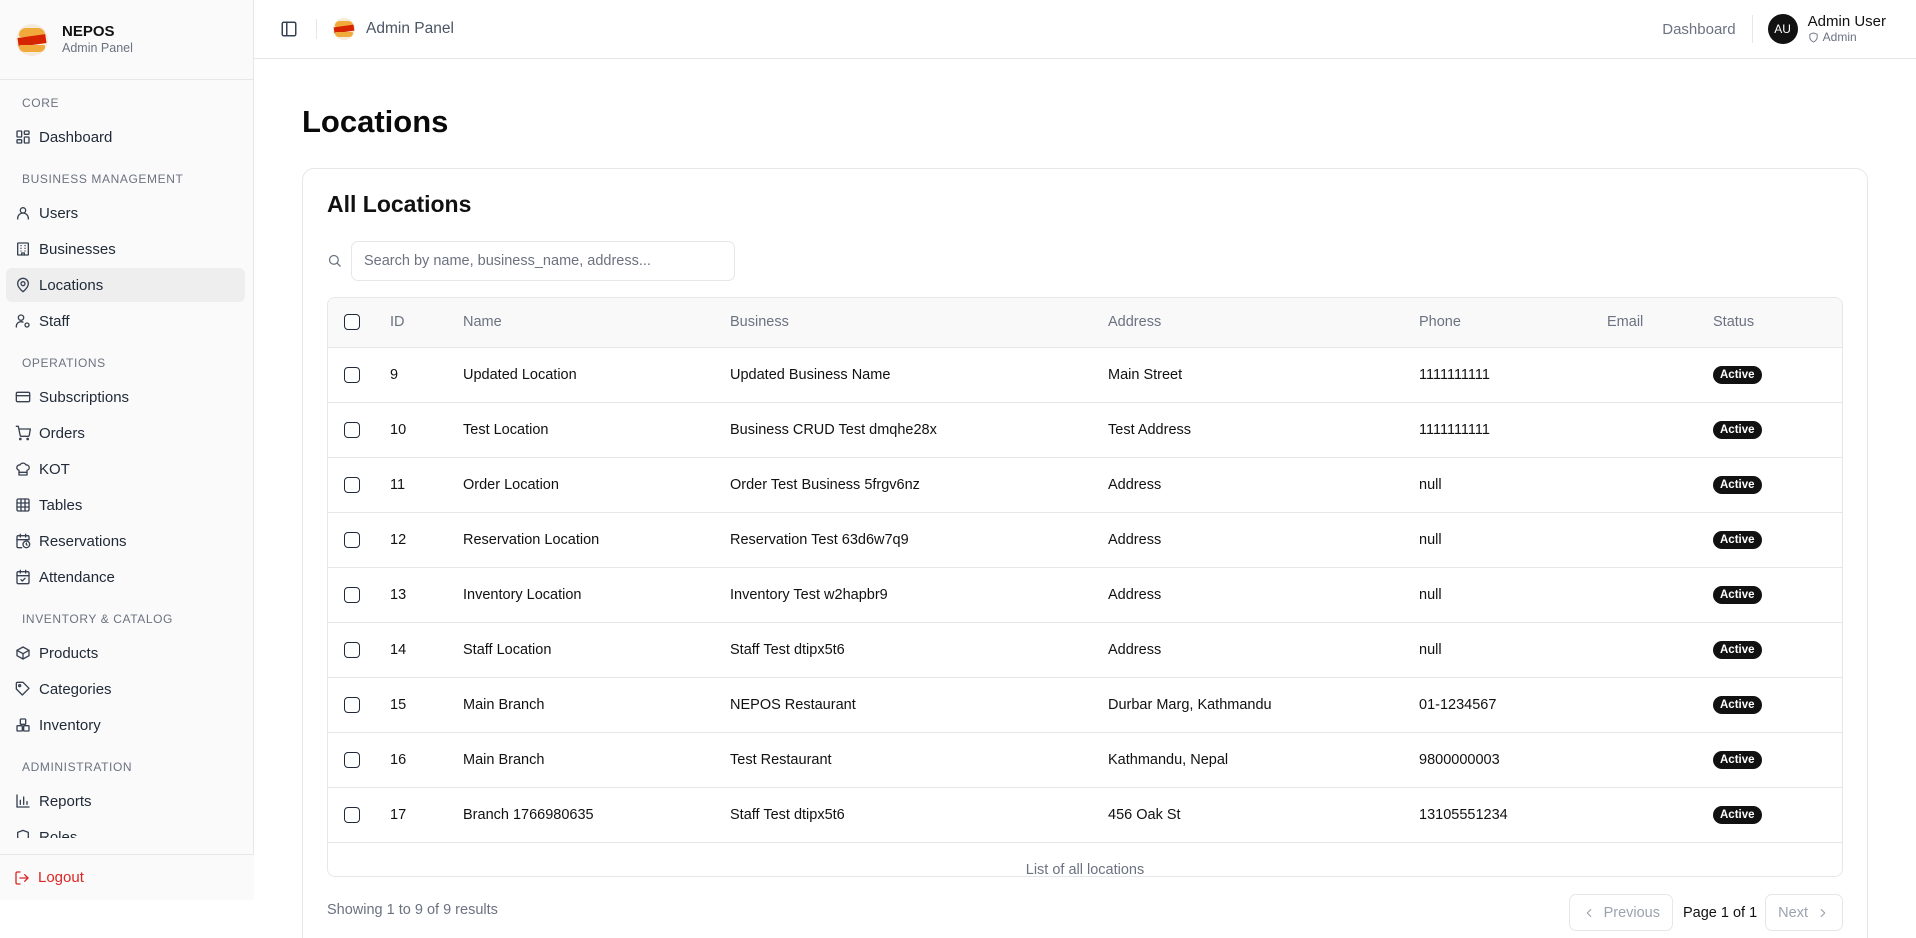  Describe the element at coordinates (125, 213) in the screenshot. I see `sidebar-item-users: Users` at that location.